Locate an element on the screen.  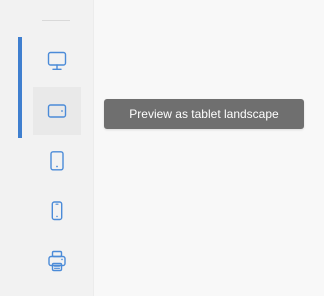
active-device-indicator is located at coordinates (20, 87).